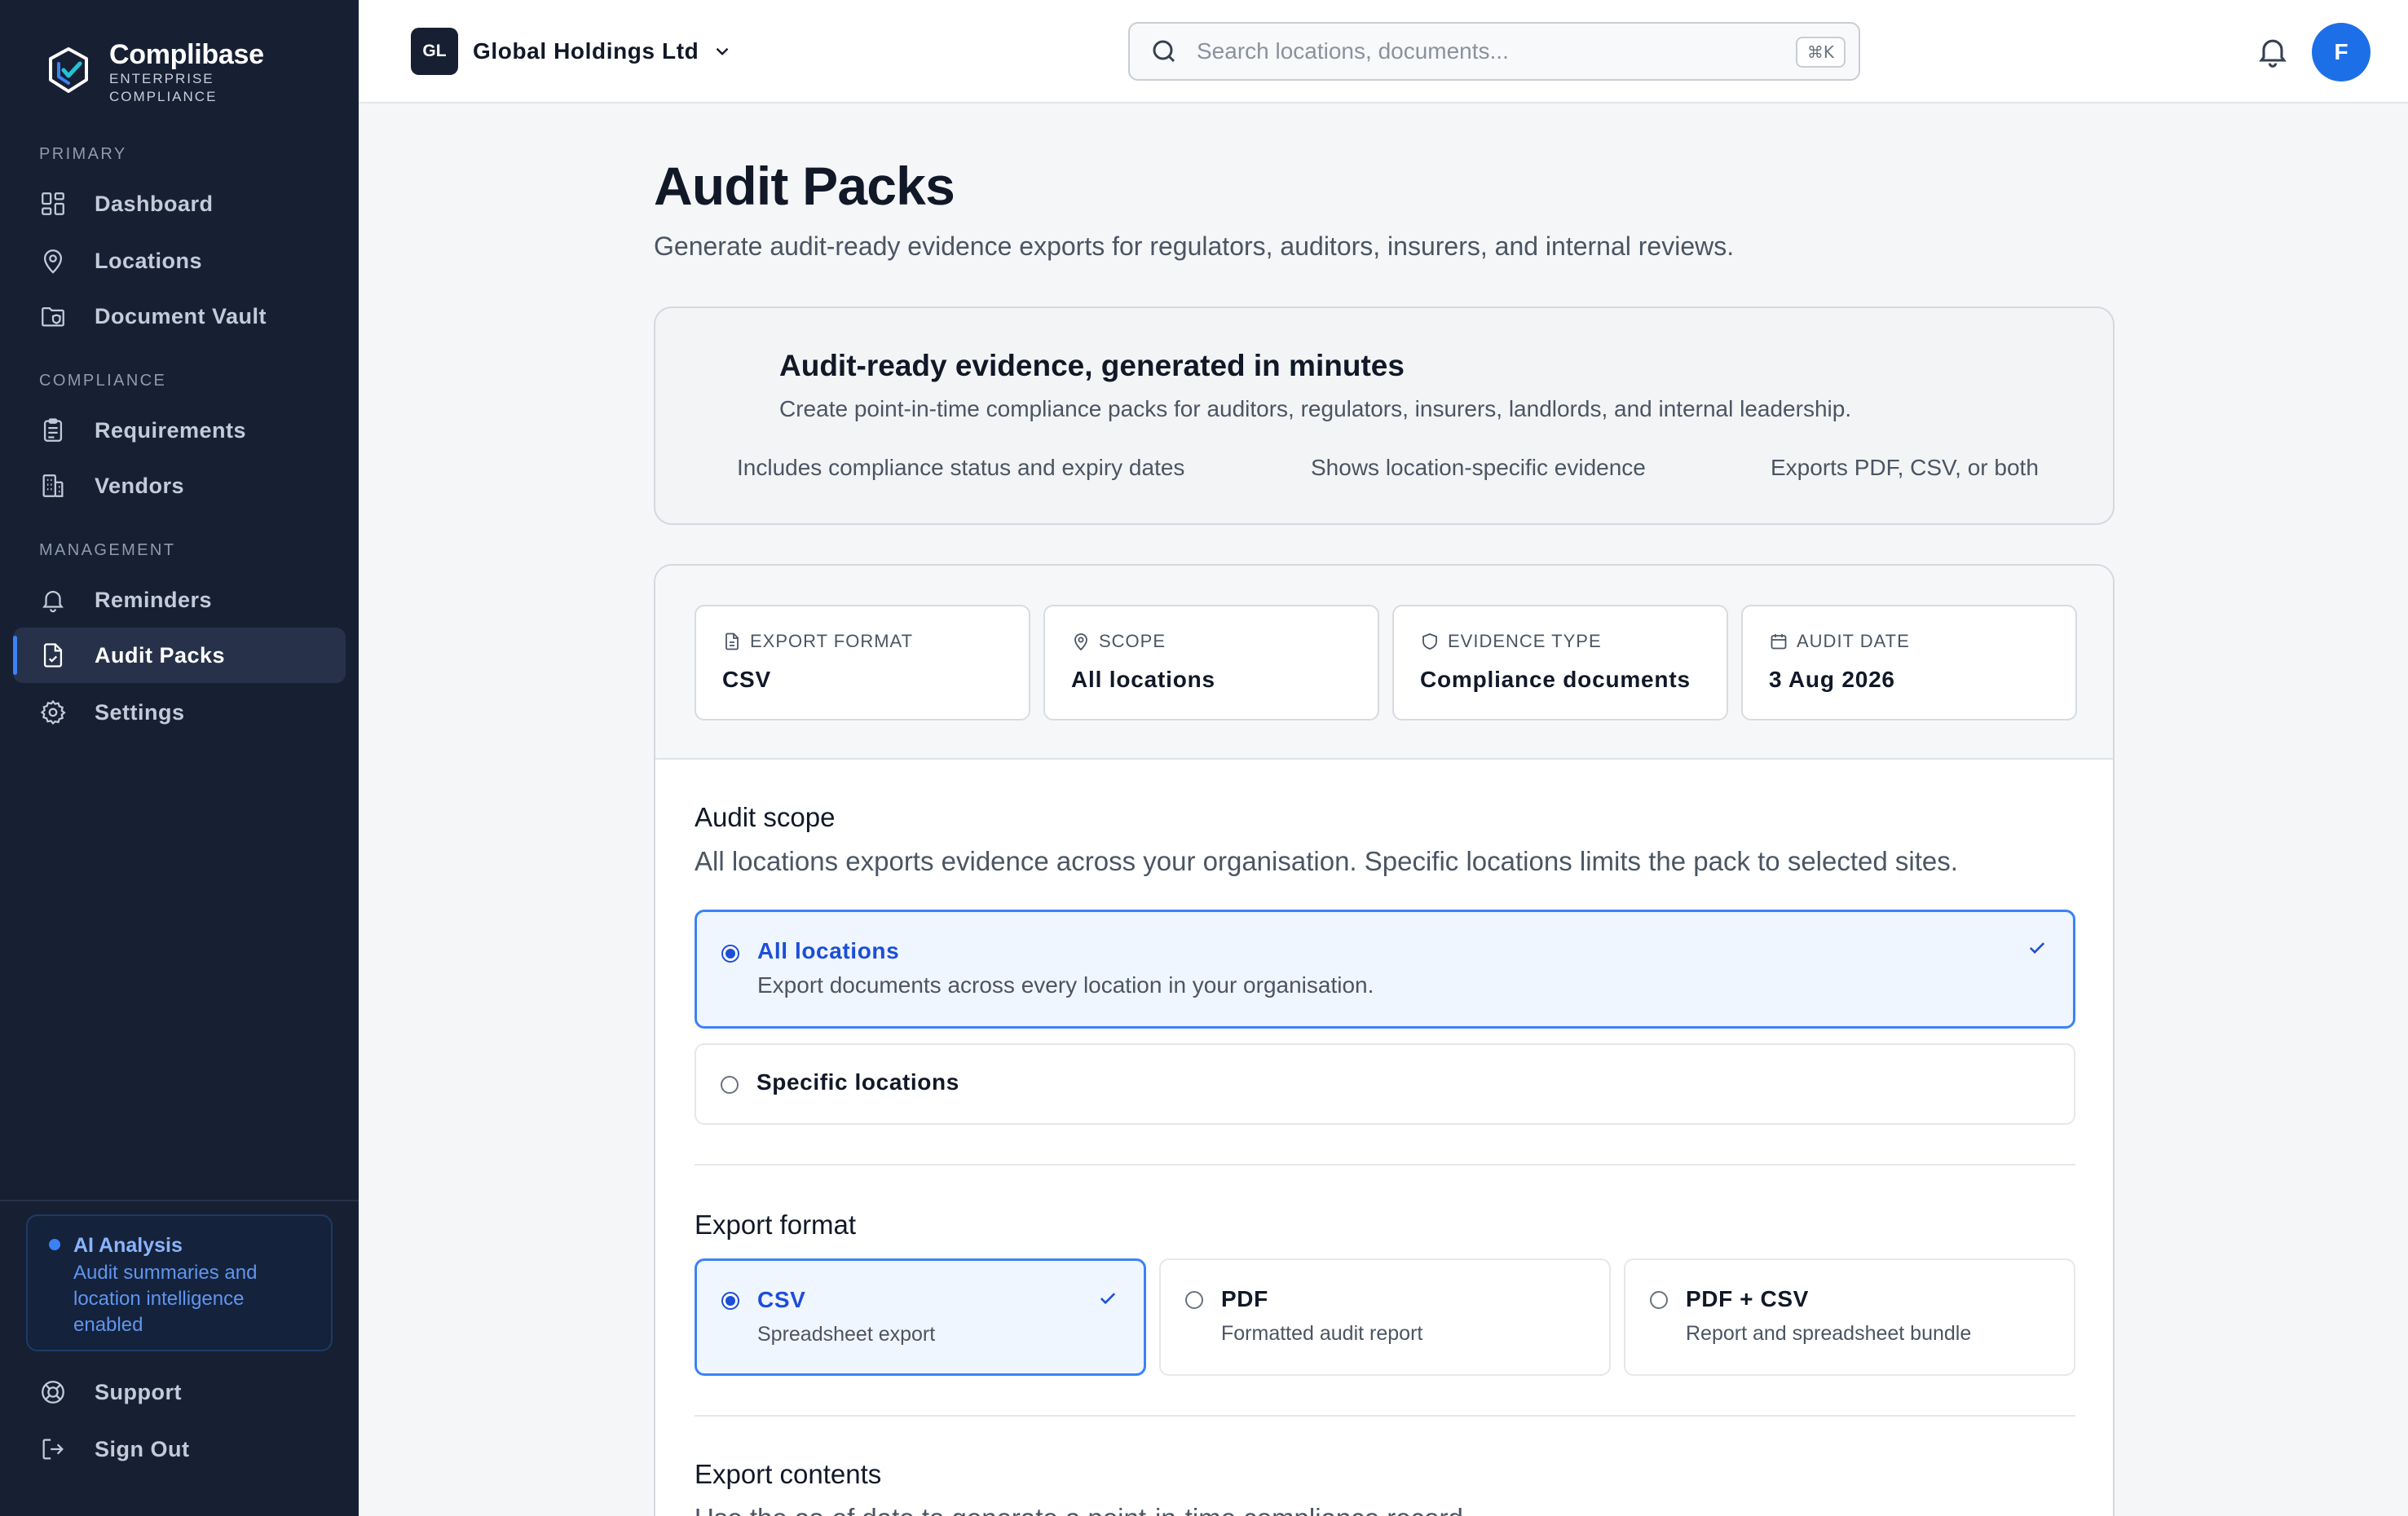 The image size is (2408, 1516). I want to click on brand-subtitle-line2: COMPLIANCE, so click(163, 96).